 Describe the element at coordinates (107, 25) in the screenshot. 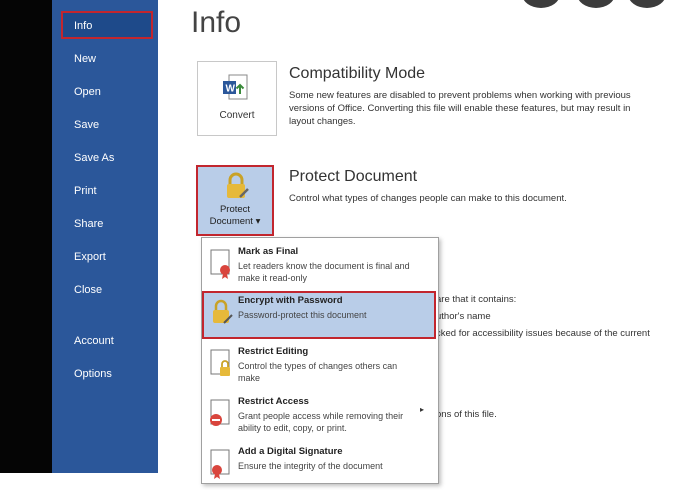

I see `nav-item-info: Info` at that location.